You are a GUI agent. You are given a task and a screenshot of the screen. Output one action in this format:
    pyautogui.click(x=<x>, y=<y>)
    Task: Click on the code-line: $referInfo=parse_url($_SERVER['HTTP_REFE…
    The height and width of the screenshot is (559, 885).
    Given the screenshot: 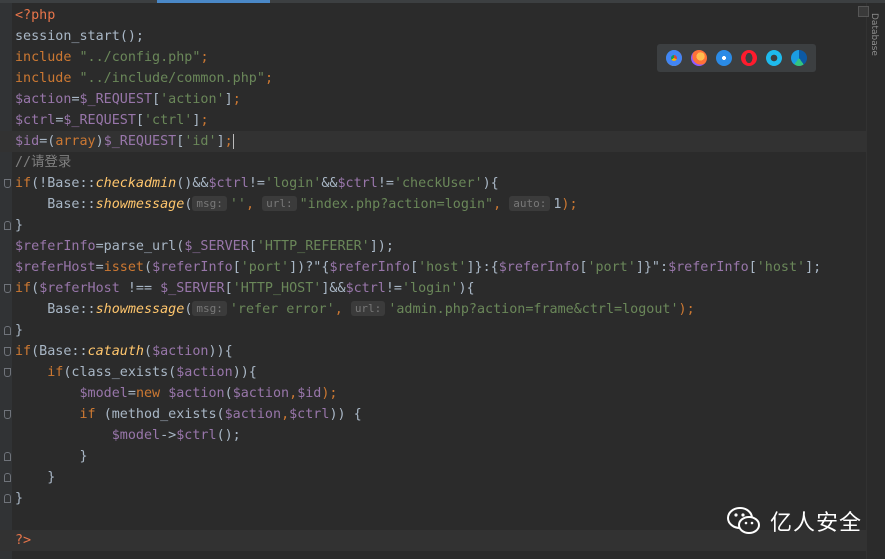 What is the action you would take?
    pyautogui.click(x=433, y=246)
    